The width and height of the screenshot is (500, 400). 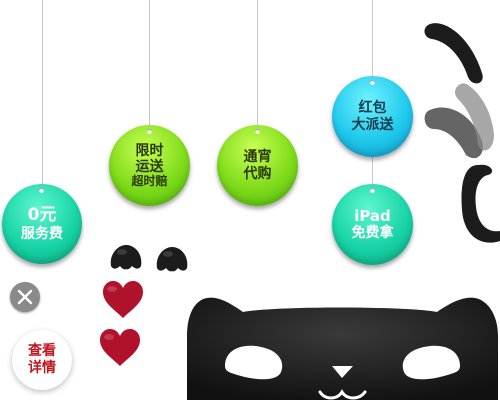 I want to click on ipad-tag-line1: iPad, so click(x=372, y=215).